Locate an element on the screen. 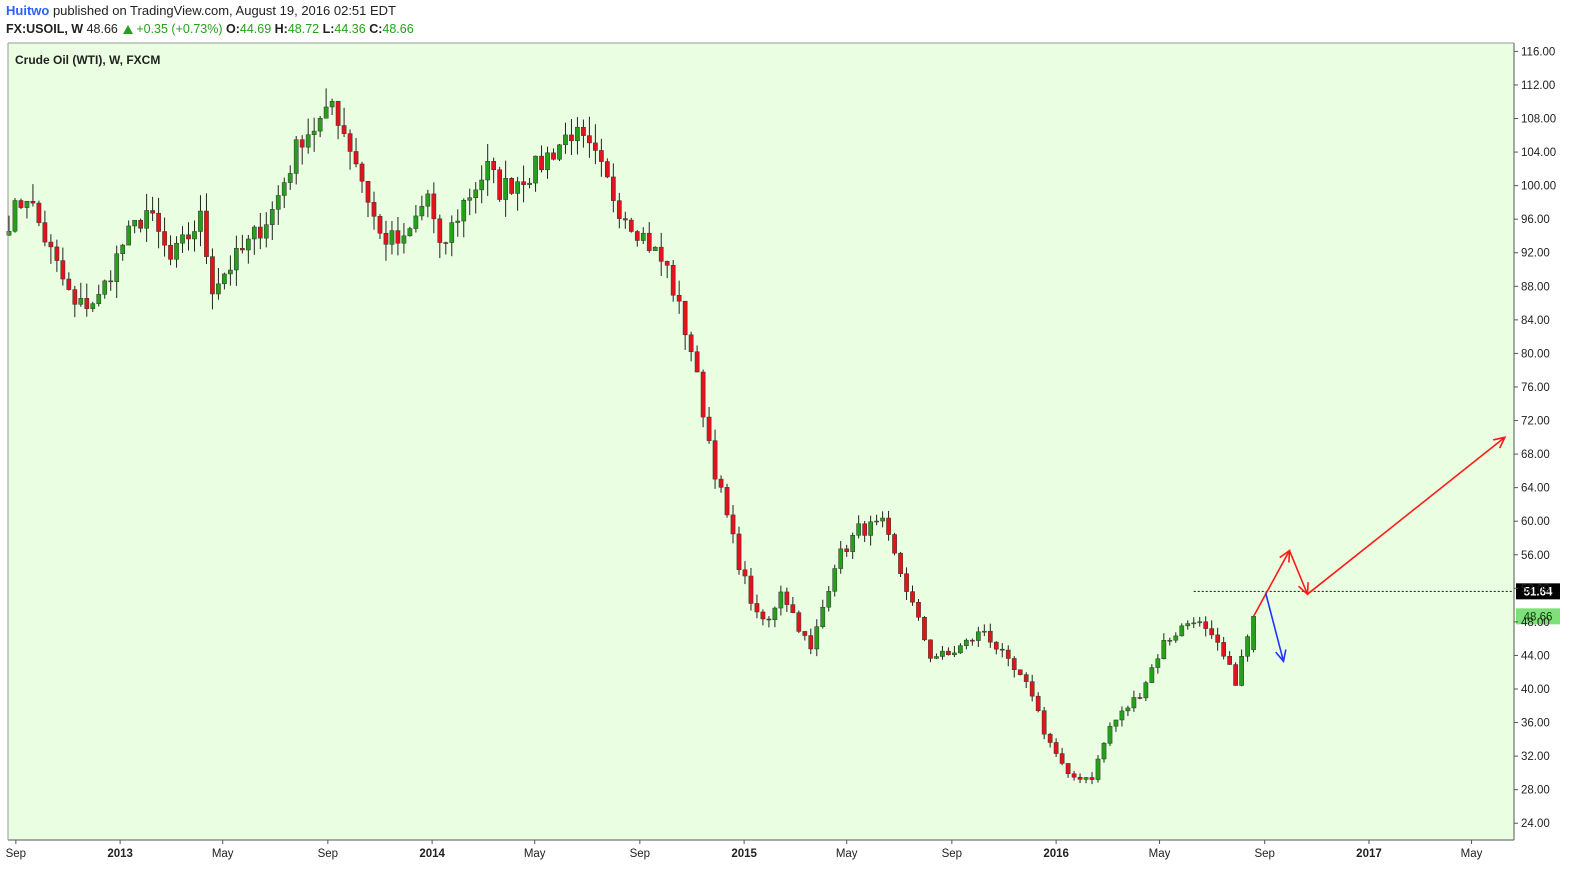 Image resolution: width=1584 pixels, height=877 pixels. price-tick-label: 64.00 is located at coordinates (1535, 489).